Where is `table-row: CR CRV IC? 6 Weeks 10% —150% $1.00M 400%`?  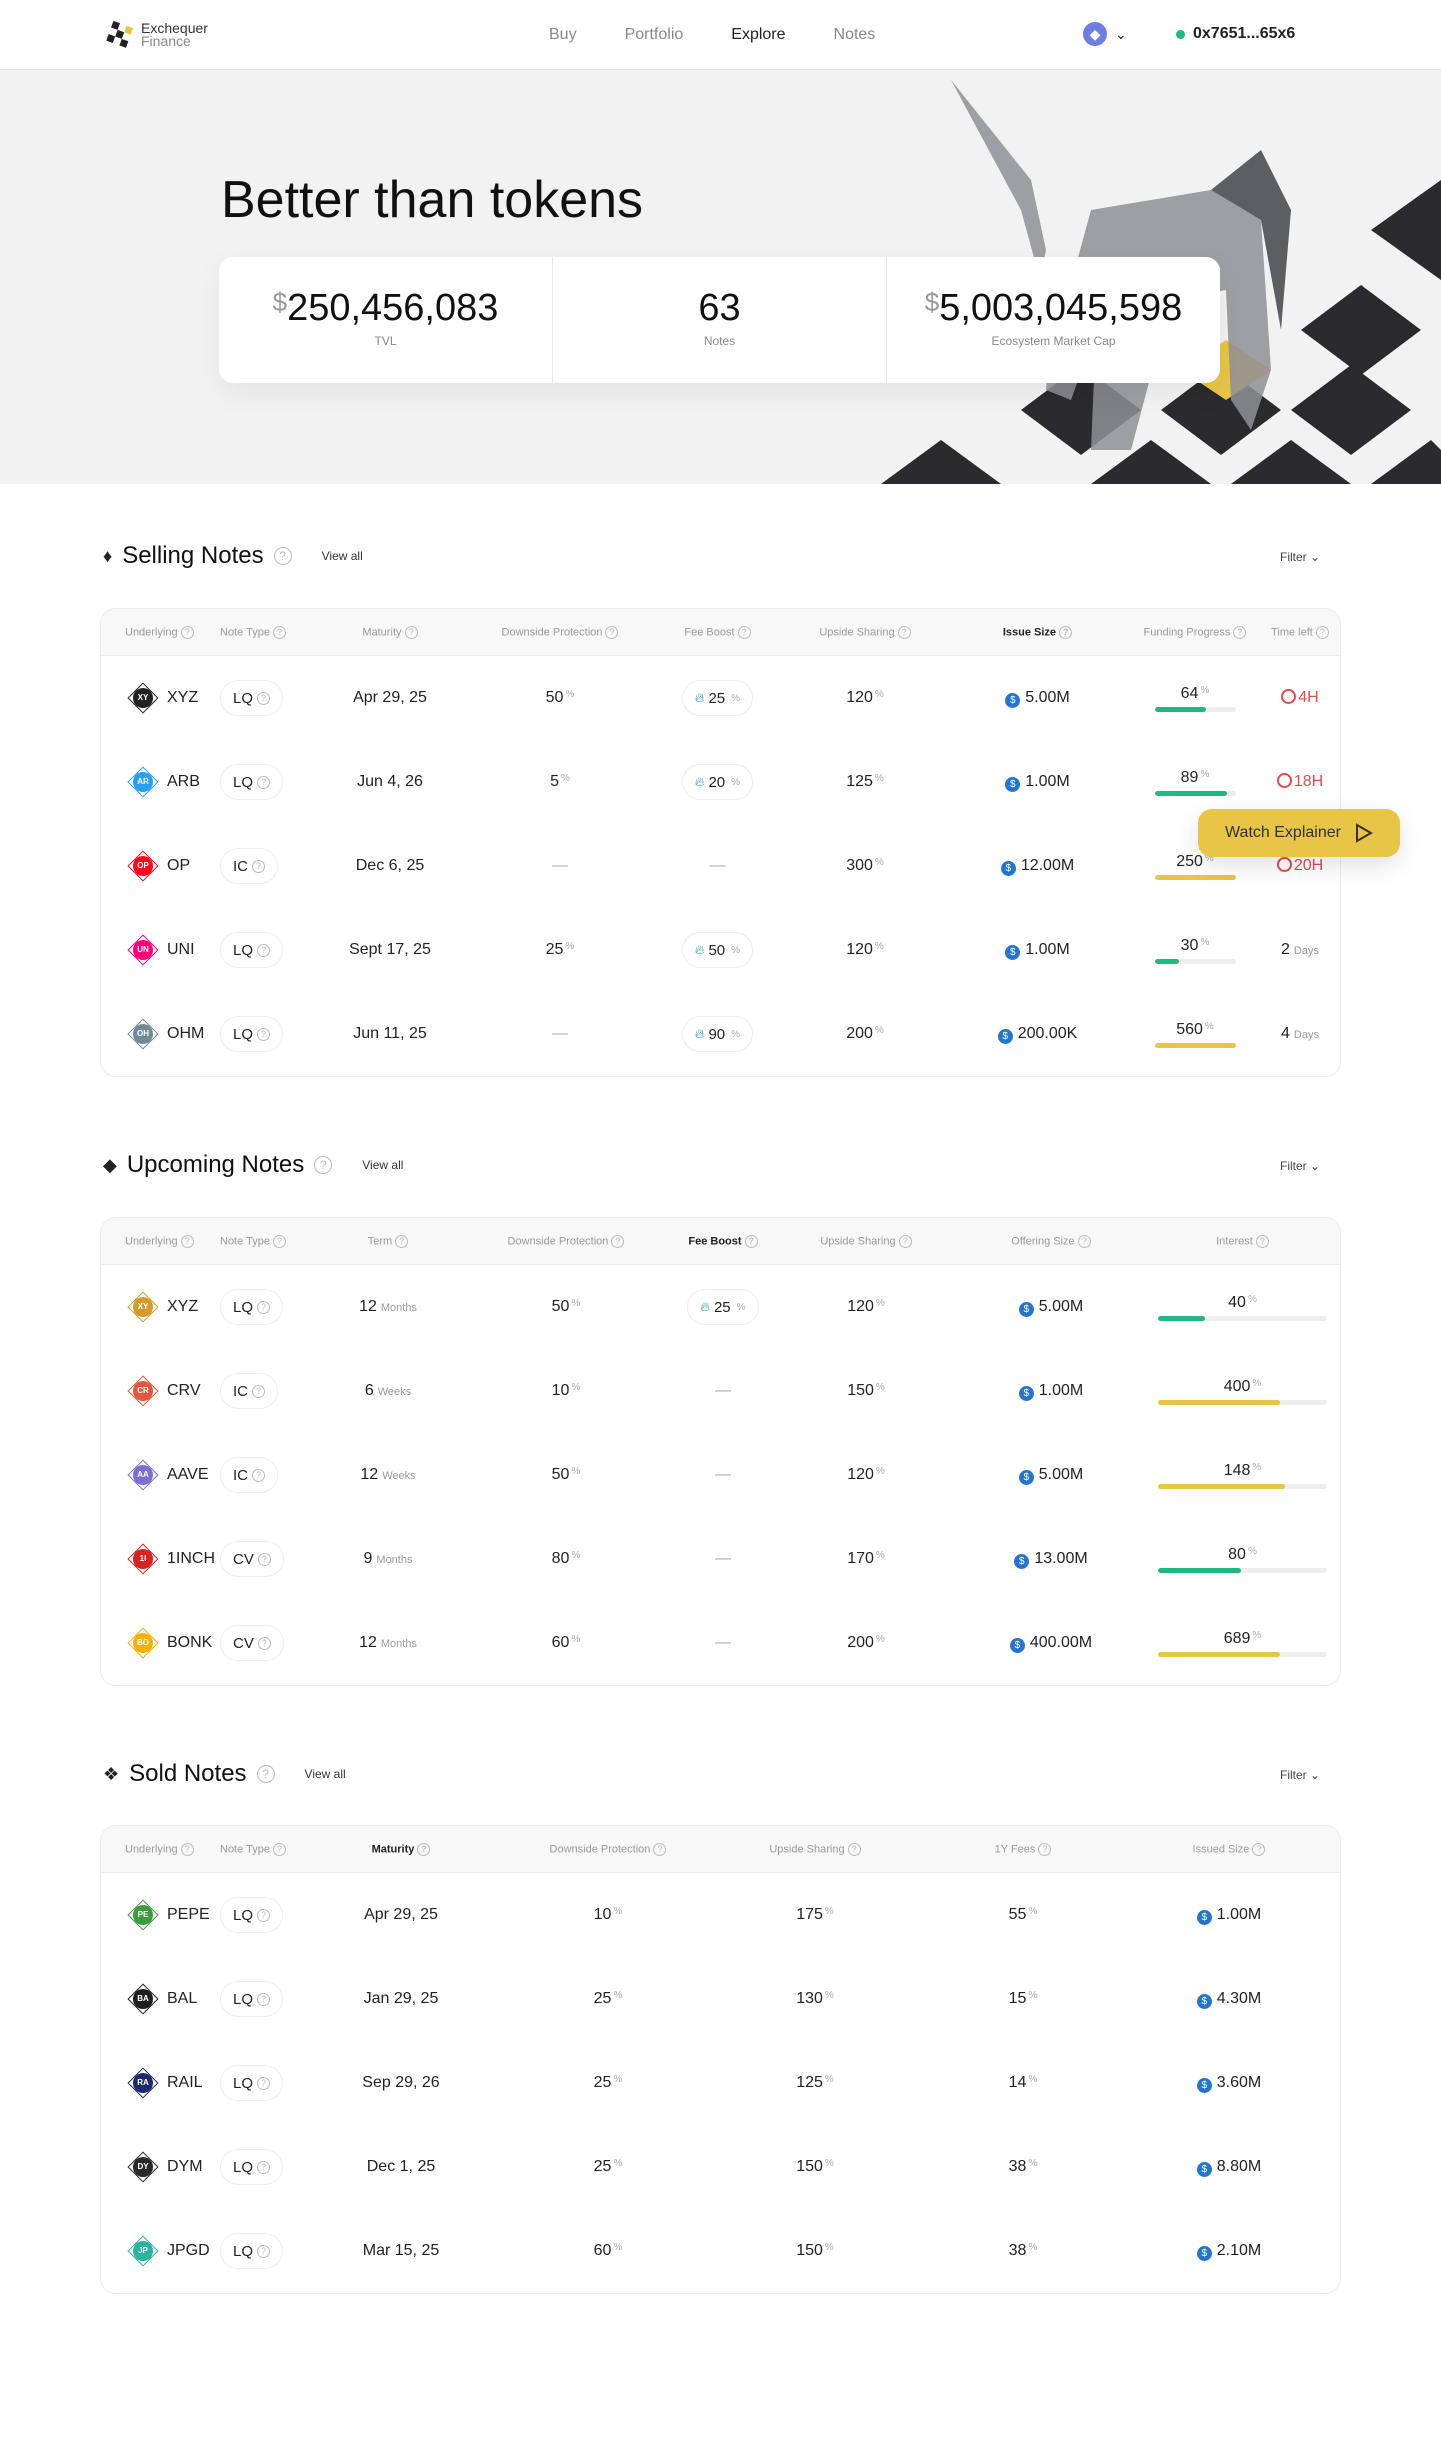 table-row: CR CRV IC? 6 Weeks 10% —150% $1.00M 400% is located at coordinates (720, 1391).